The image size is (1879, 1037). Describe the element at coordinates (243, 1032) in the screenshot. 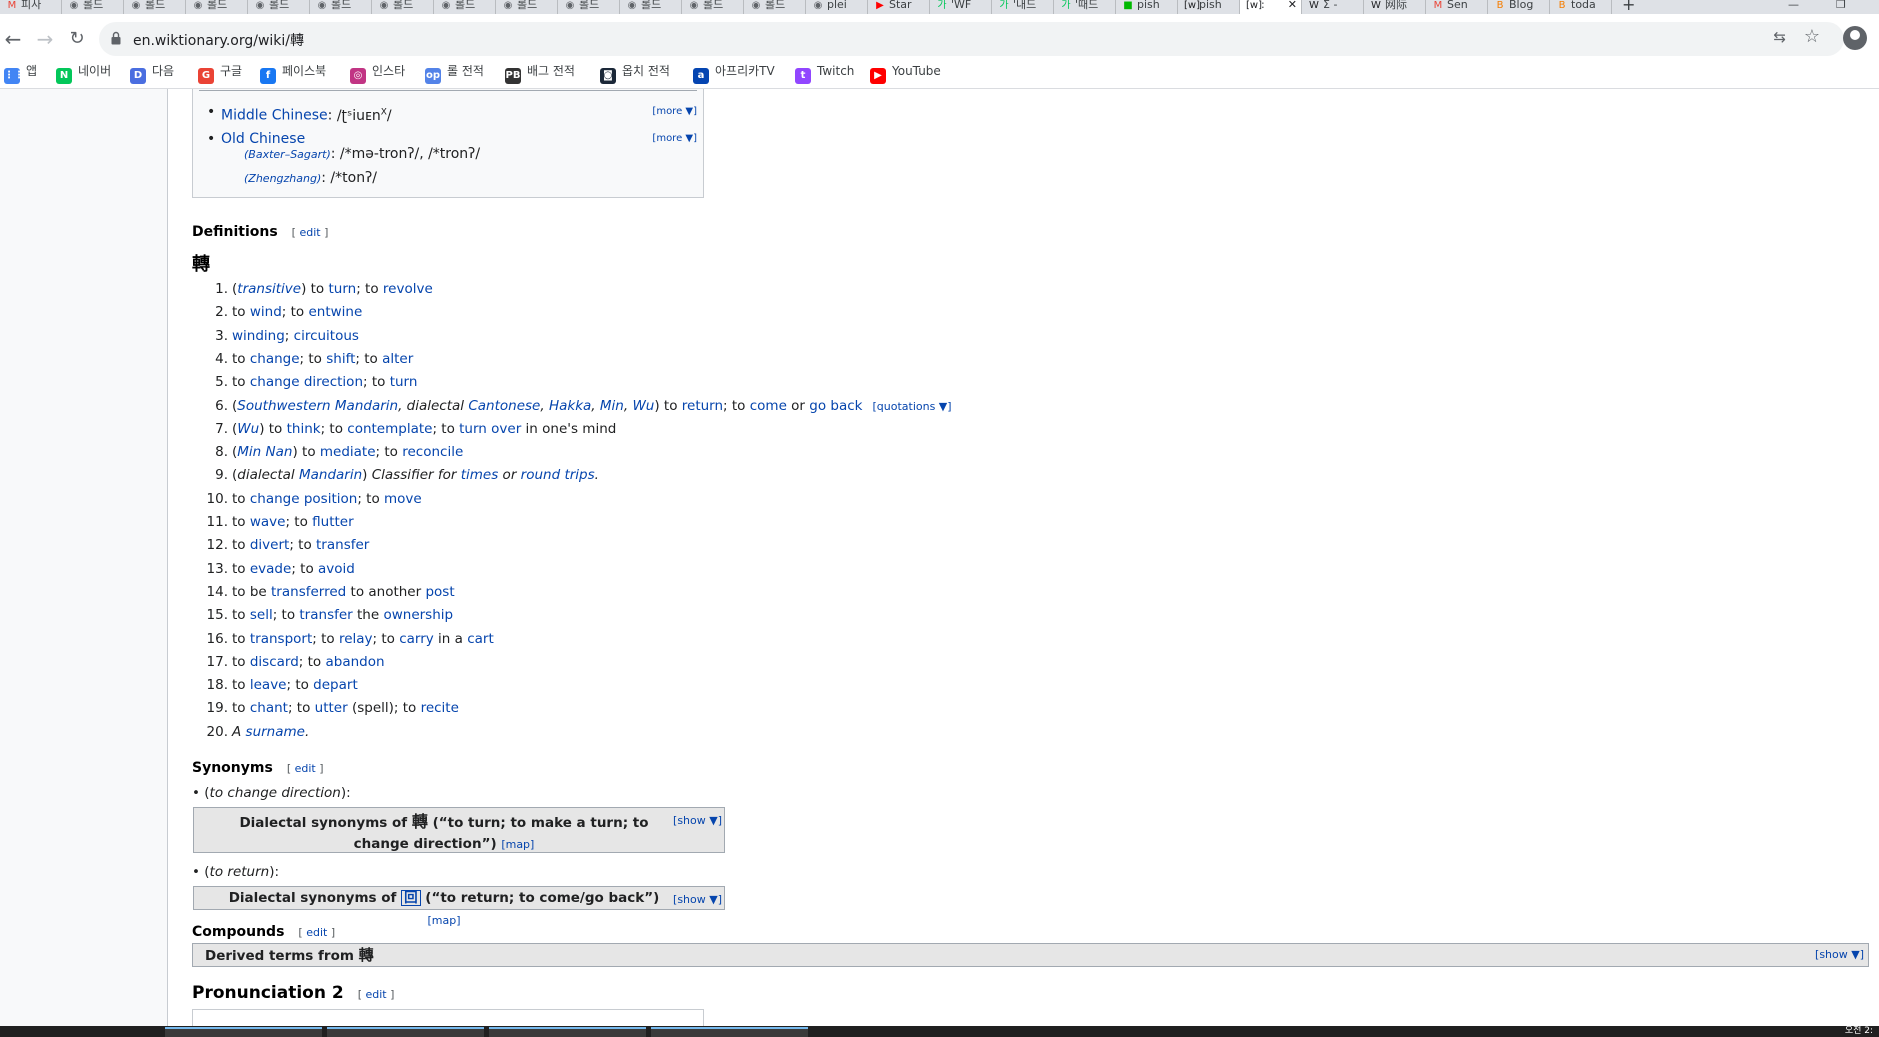

I see `taskbar-chrome-button` at that location.